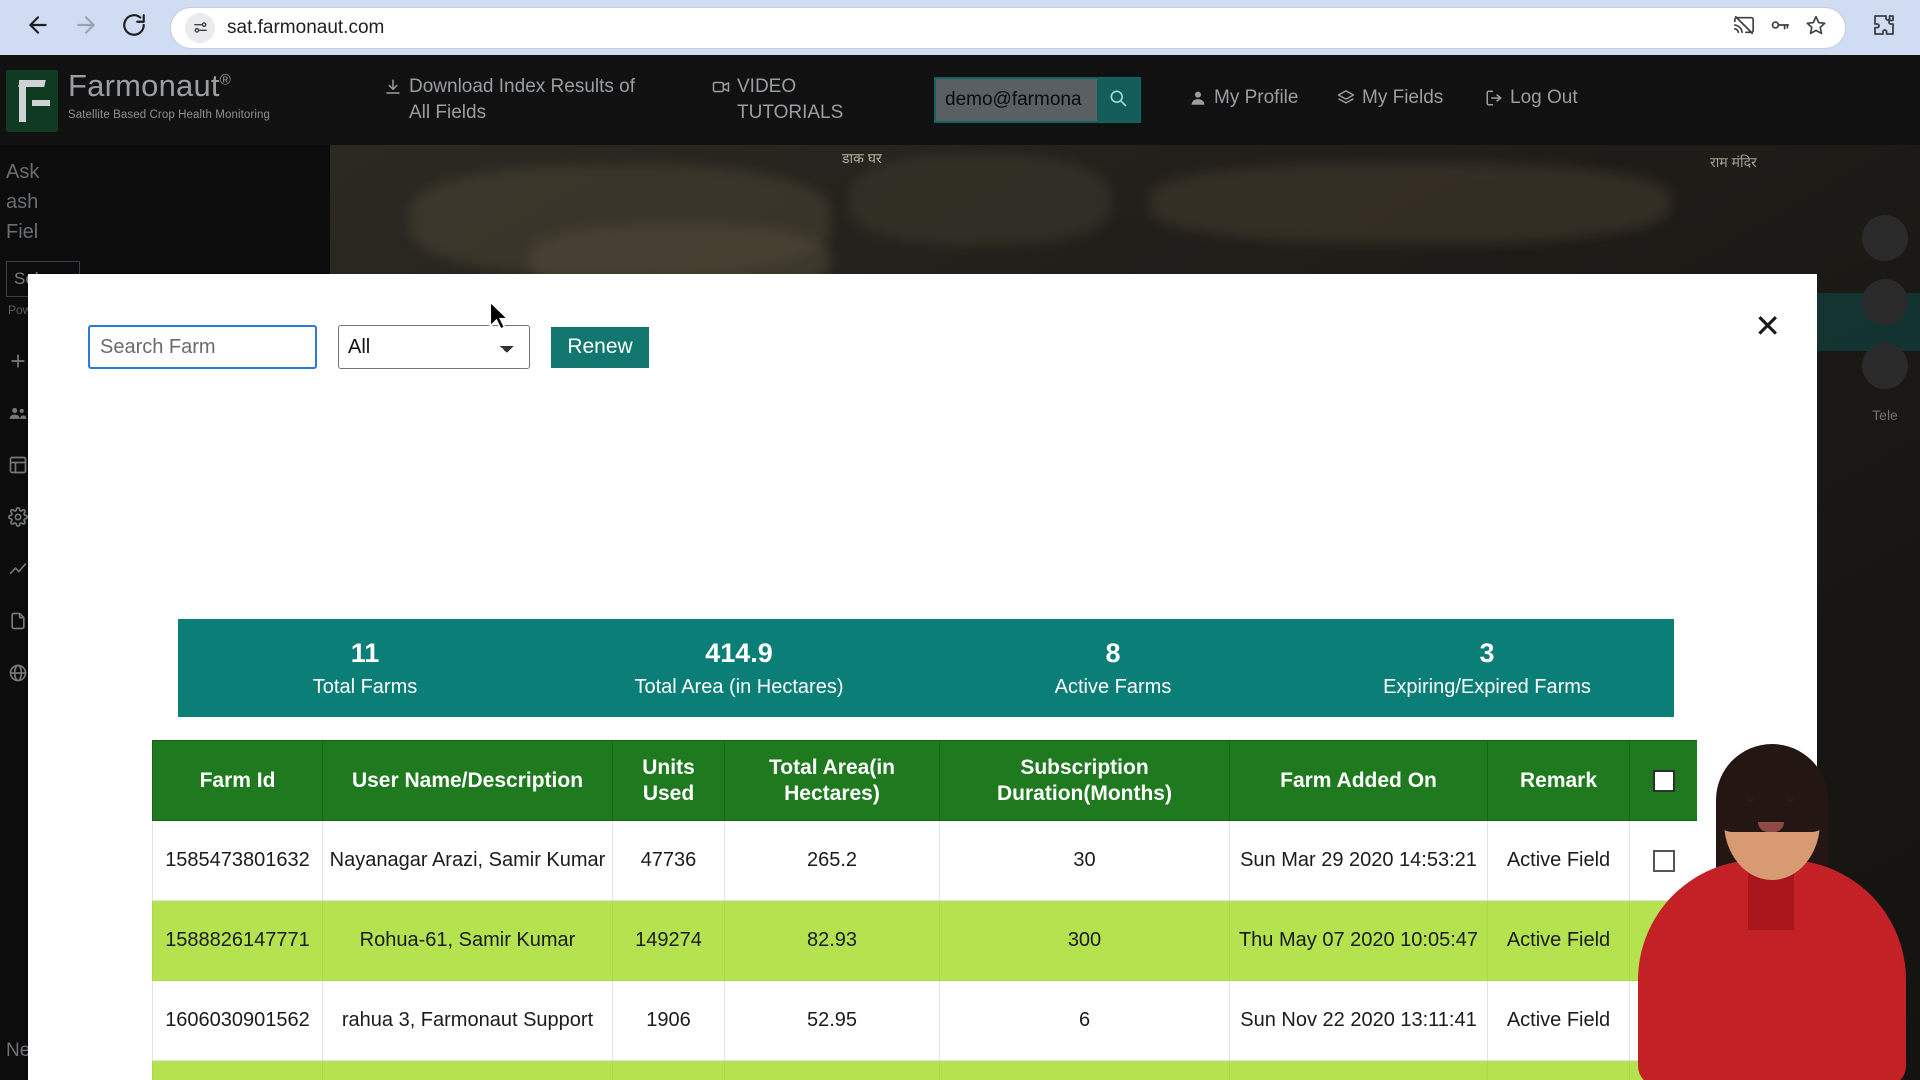  Describe the element at coordinates (1744, 27) in the screenshot. I see `cast-blocked-icon` at that location.